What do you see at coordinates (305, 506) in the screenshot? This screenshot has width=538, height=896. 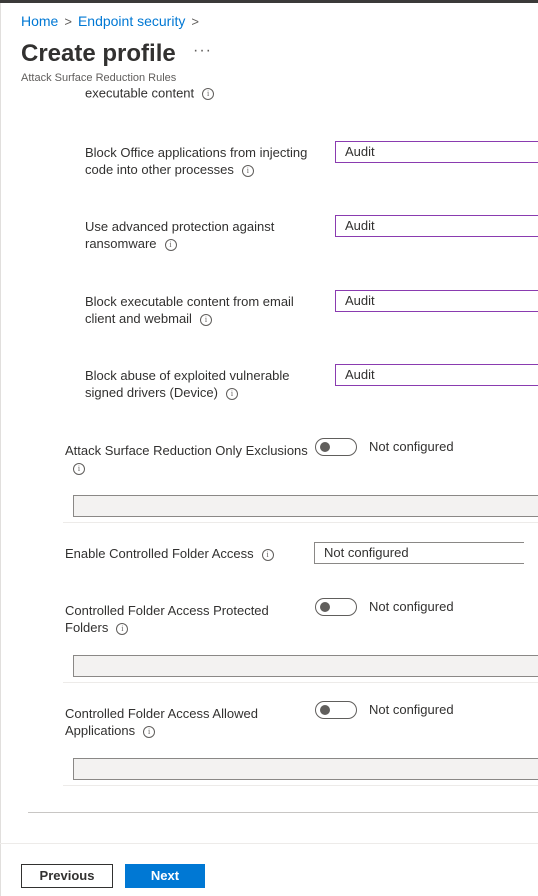 I see `asr-exclusions-input` at bounding box center [305, 506].